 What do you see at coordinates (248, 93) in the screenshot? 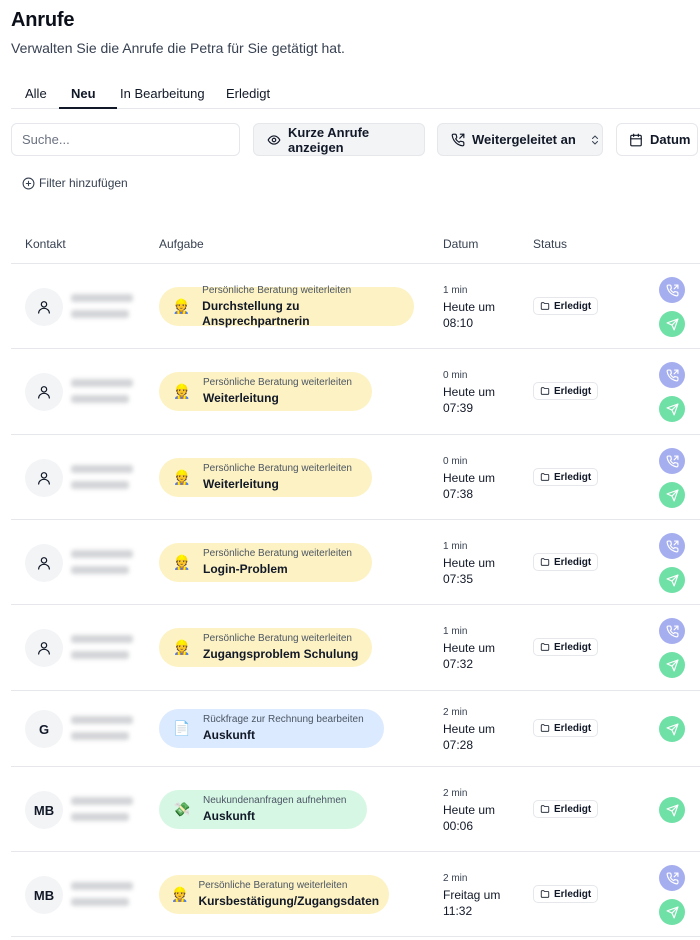
I see `tab-erledigt: Erledigt` at bounding box center [248, 93].